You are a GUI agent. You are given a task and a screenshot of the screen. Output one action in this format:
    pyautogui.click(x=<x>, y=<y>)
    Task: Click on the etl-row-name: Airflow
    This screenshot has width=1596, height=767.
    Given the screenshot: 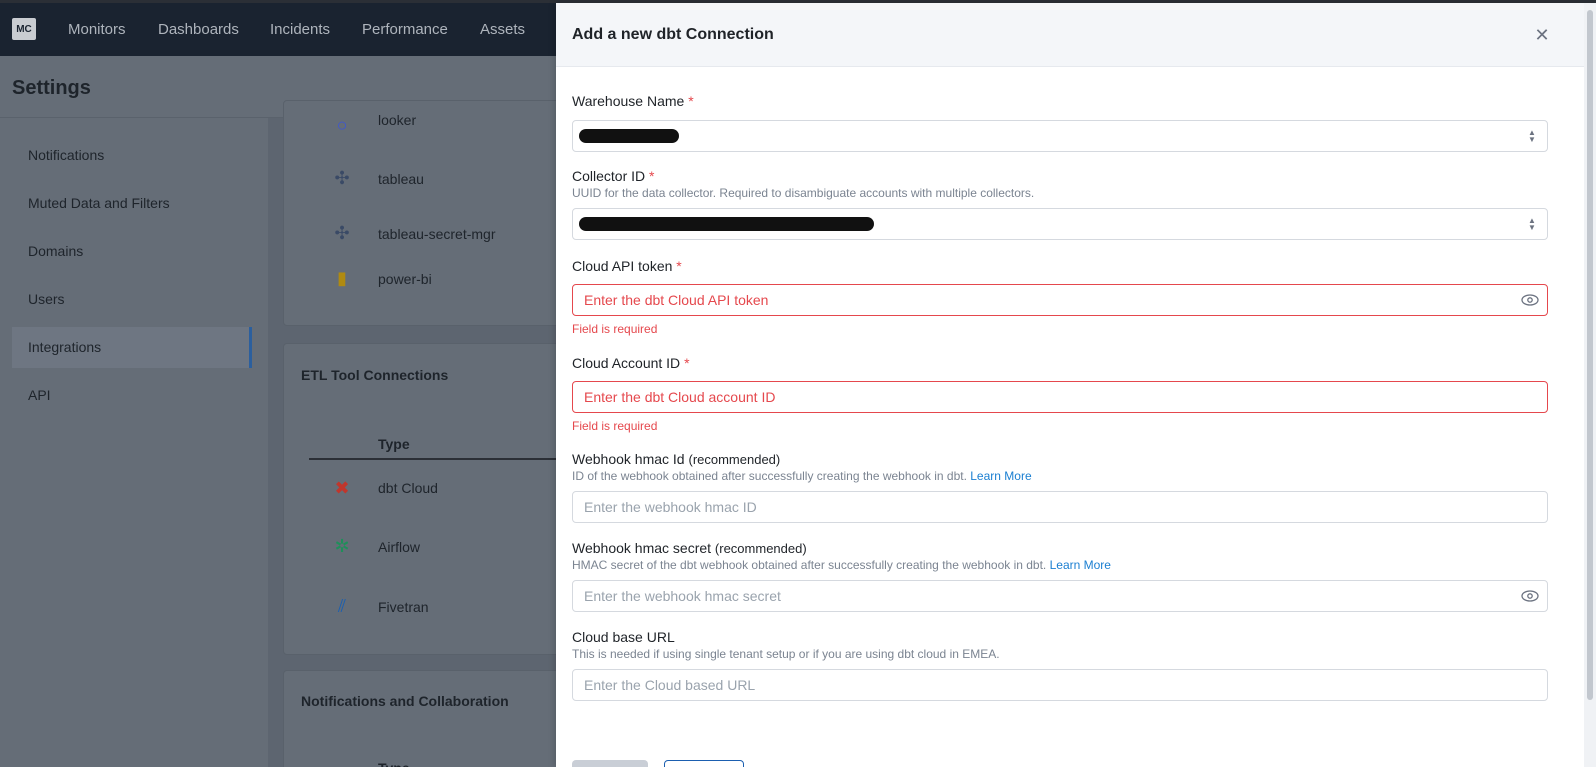 What is the action you would take?
    pyautogui.click(x=399, y=547)
    